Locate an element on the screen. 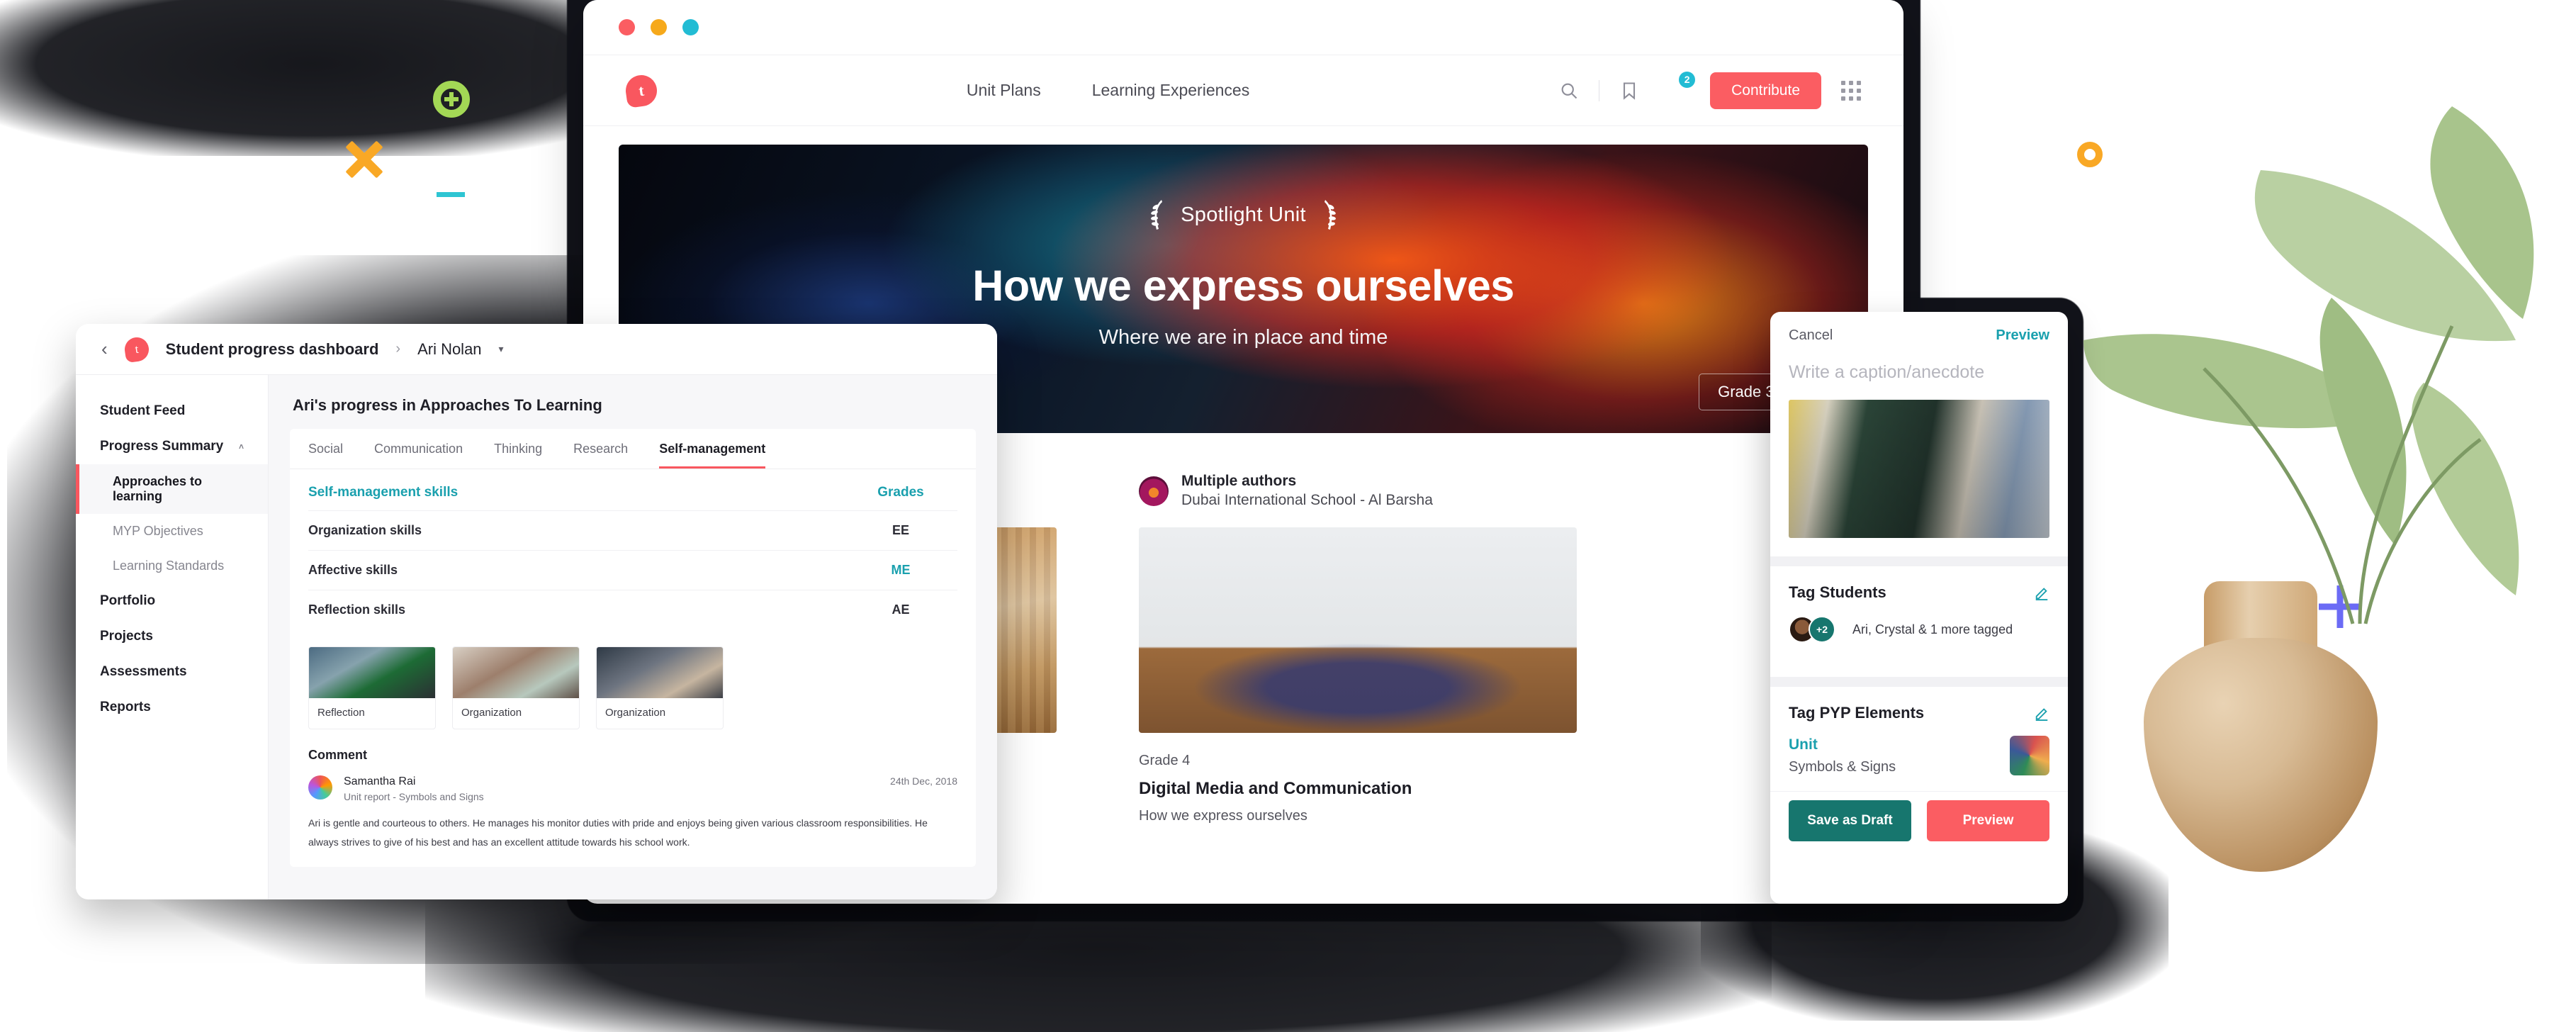 Image resolution: width=2576 pixels, height=1032 pixels. sidebar-item-label: Student Feed is located at coordinates (143, 411).